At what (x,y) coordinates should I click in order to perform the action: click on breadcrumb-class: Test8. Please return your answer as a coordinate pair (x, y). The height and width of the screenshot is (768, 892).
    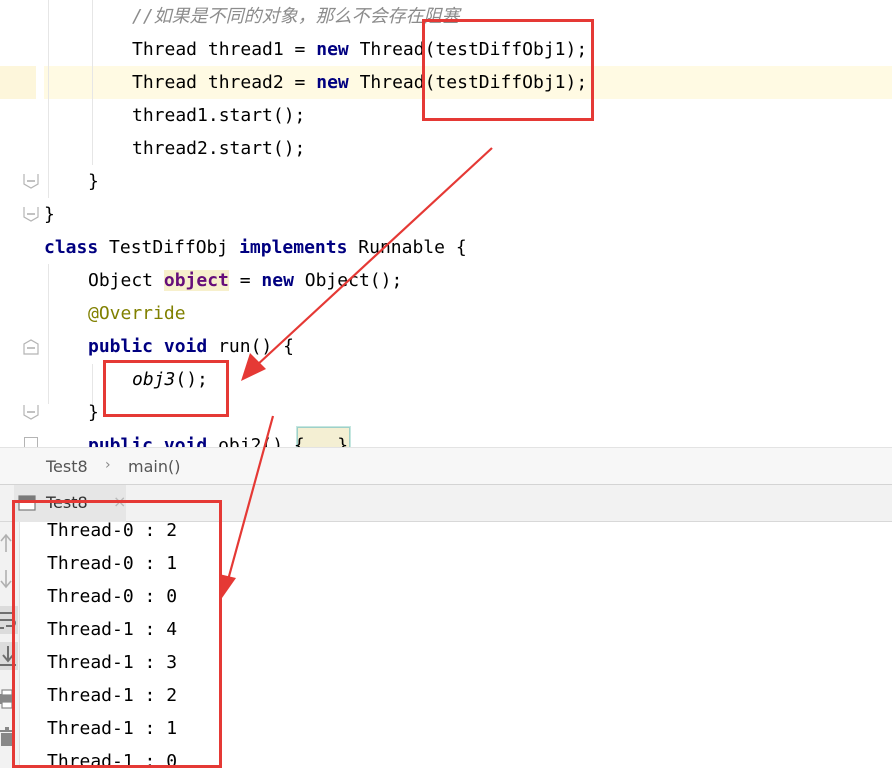
    Looking at the image, I should click on (67, 466).